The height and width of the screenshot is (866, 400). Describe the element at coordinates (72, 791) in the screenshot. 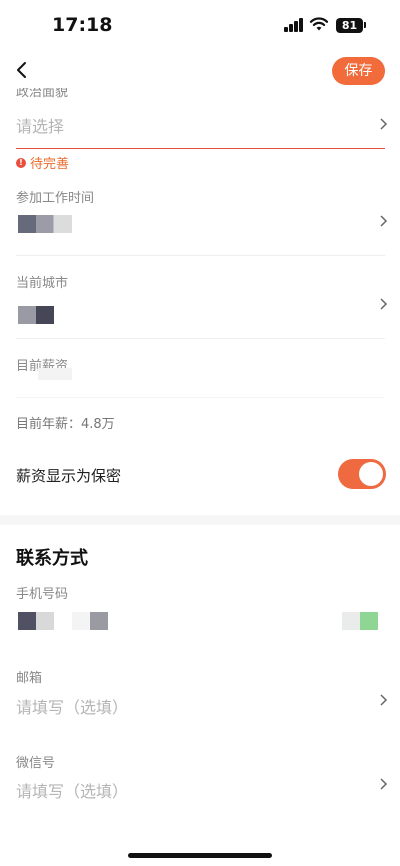

I see `wechat-placeholder: 请填写（选填）` at that location.